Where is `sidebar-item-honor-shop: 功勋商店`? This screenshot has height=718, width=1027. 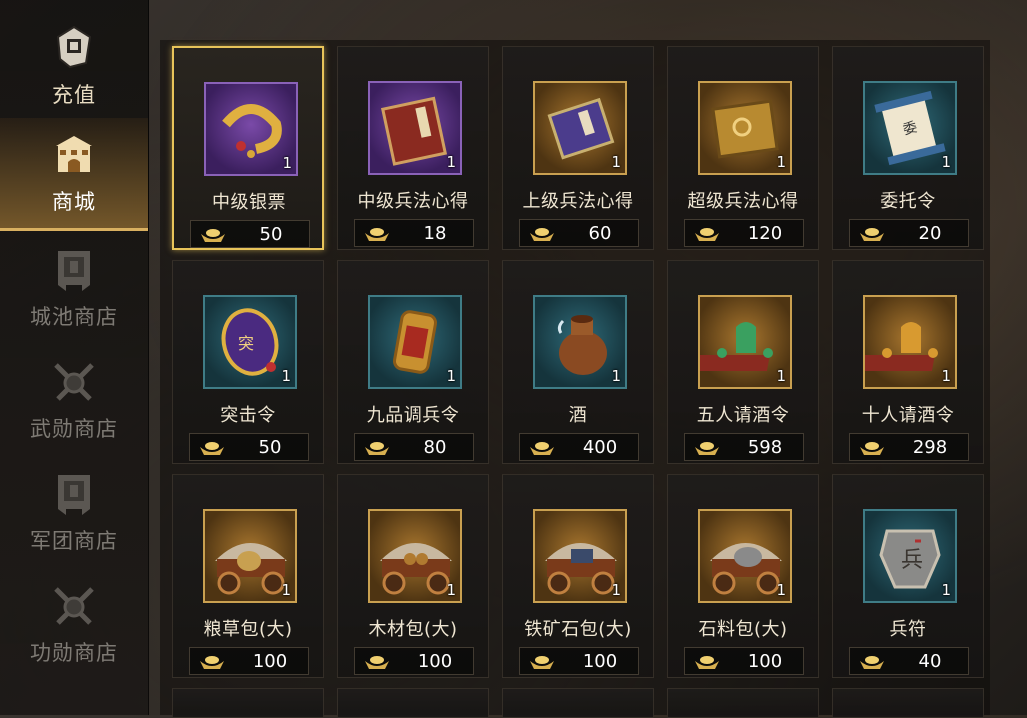
sidebar-item-honor-shop: 功勋商店 is located at coordinates (74, 624).